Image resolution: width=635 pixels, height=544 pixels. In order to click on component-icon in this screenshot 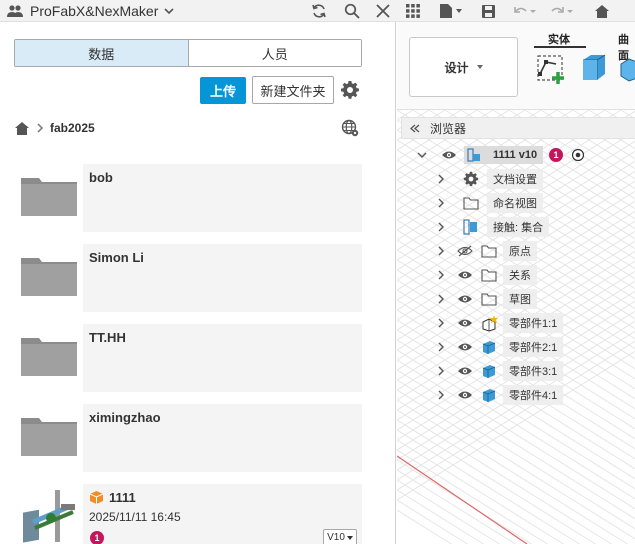, I will do `click(490, 371)`.